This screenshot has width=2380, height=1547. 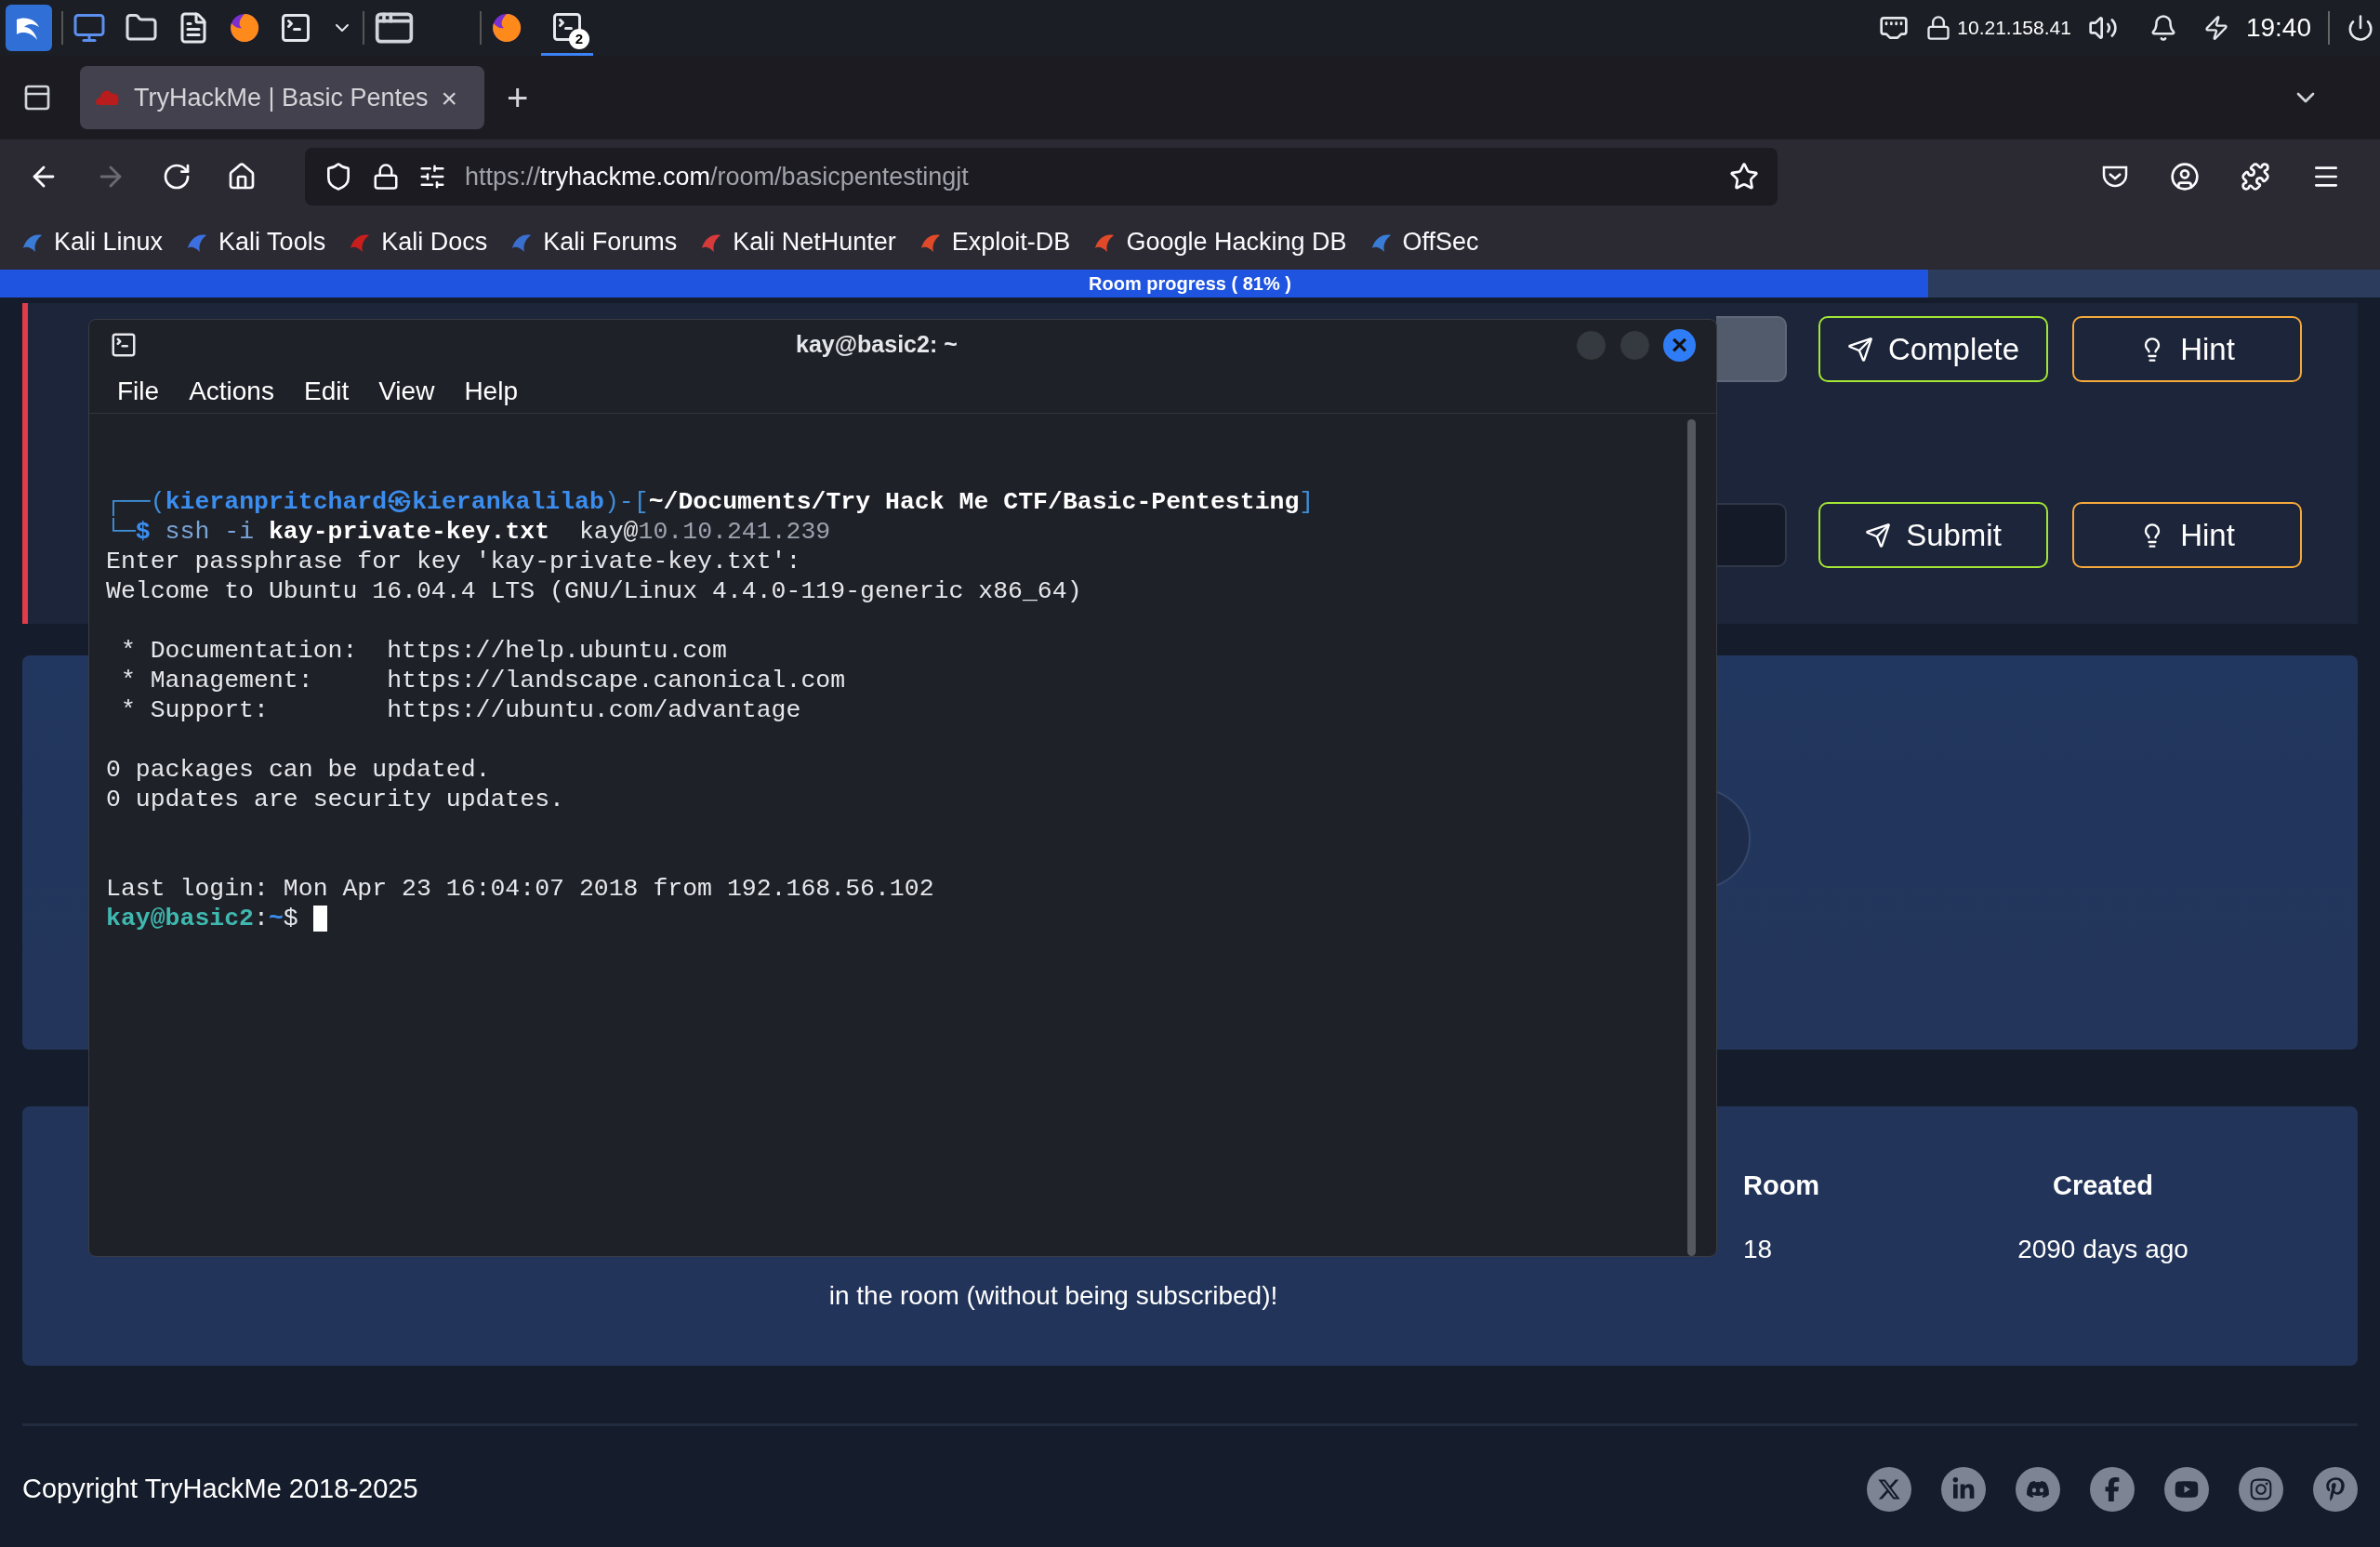 I want to click on terminal-line: * Management: https://landscape.canonical.com, so click(x=482, y=680).